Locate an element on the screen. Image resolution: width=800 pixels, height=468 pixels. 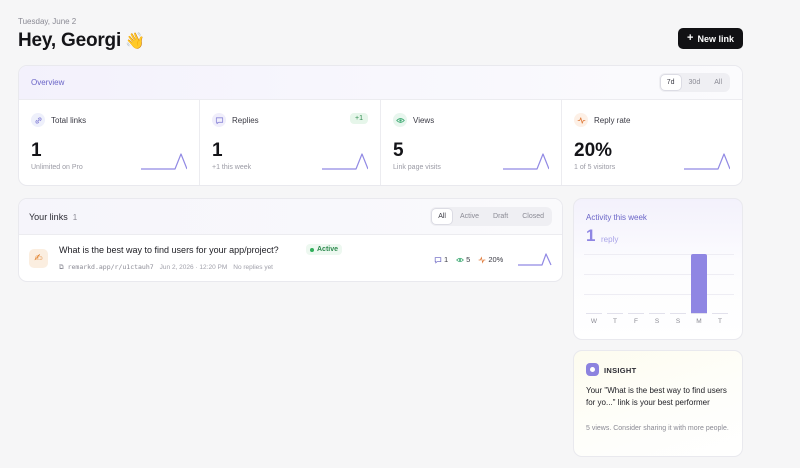
stat-views: Views 5 Link page visits is located at coordinates (471, 142).